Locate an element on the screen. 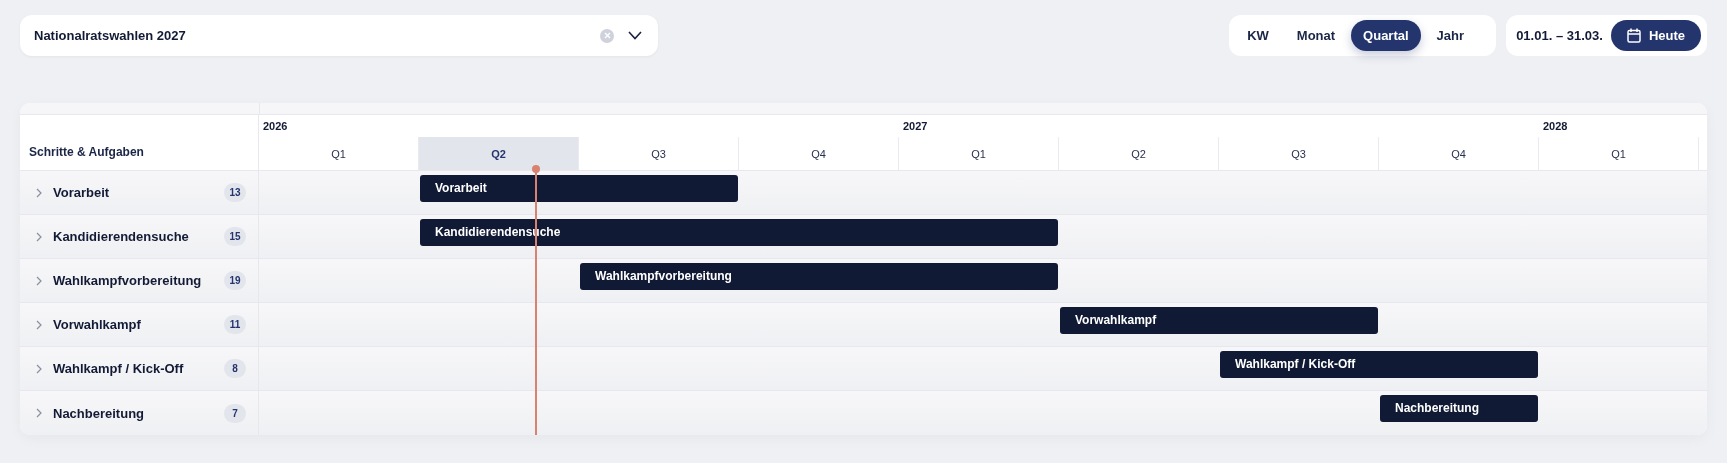 This screenshot has width=1727, height=463. step-name: Wahlkampf / Kick-Off is located at coordinates (119, 368).